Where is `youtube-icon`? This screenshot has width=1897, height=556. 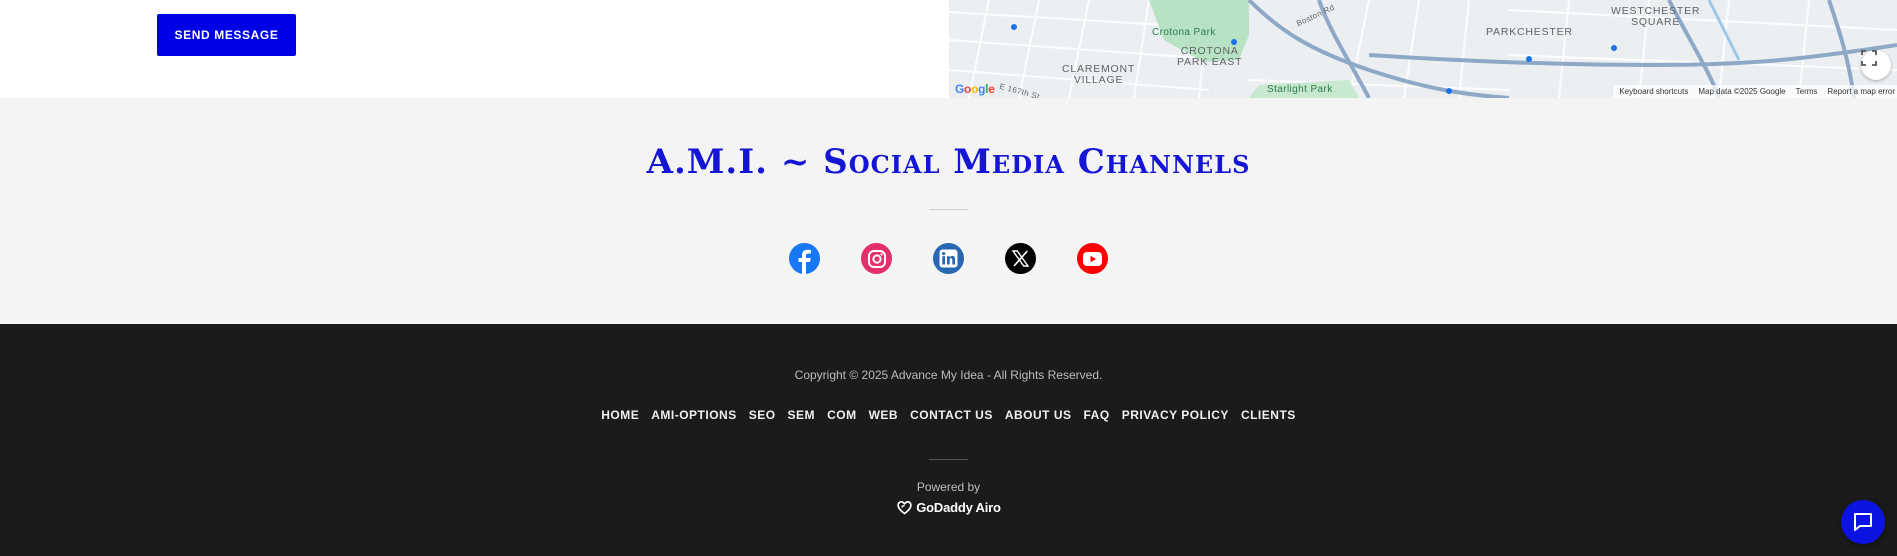
youtube-icon is located at coordinates (1092, 258).